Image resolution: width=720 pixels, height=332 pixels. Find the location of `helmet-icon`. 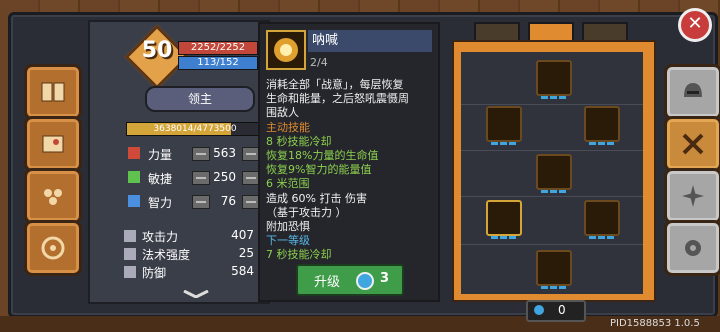

helmet-icon is located at coordinates (693, 90).